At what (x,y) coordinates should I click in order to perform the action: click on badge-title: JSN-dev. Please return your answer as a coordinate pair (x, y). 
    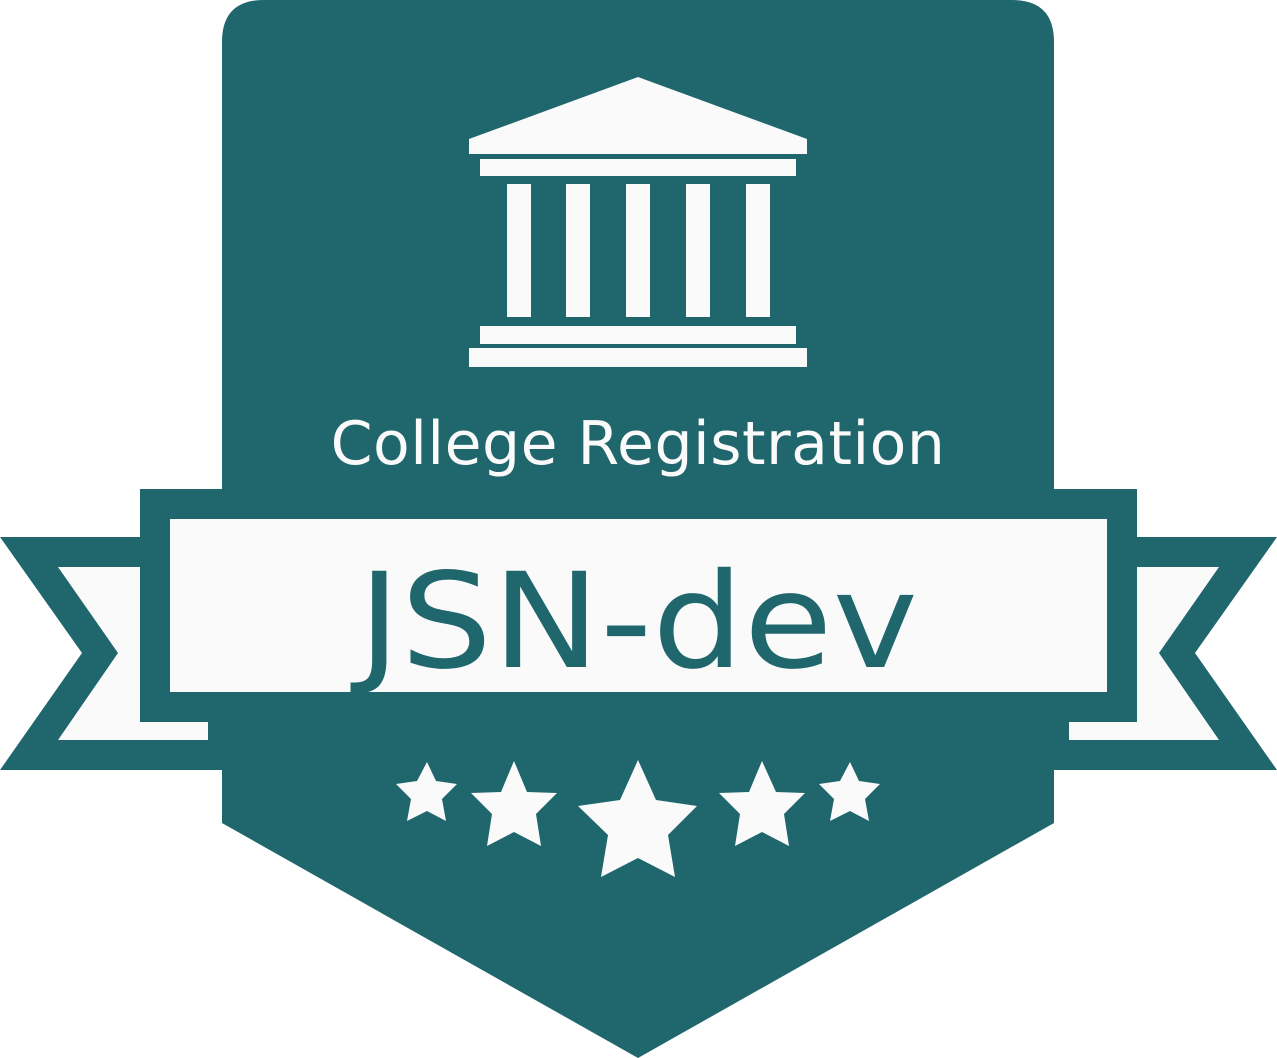
    Looking at the image, I should click on (634, 622).